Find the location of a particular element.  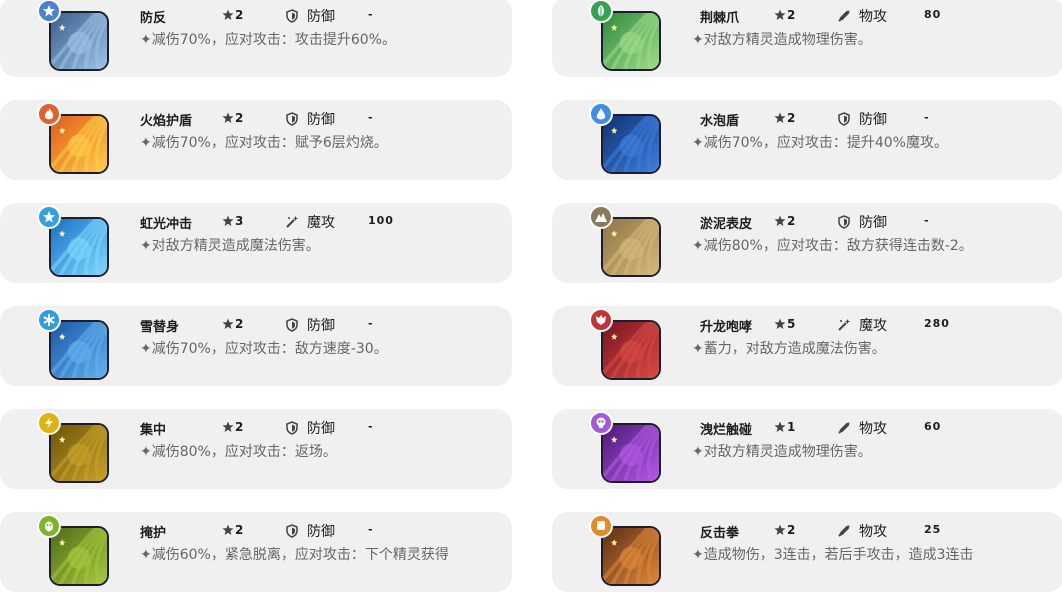

skill-category: 魔攻 is located at coordinates (310, 222).